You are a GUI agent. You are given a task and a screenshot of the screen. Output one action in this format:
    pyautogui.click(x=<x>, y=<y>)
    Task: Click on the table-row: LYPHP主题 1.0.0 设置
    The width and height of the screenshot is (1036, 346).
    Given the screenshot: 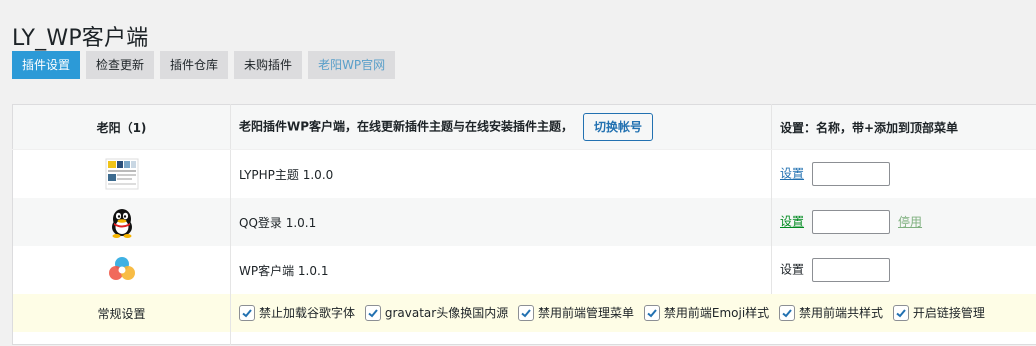 What is the action you would take?
    pyautogui.click(x=524, y=173)
    